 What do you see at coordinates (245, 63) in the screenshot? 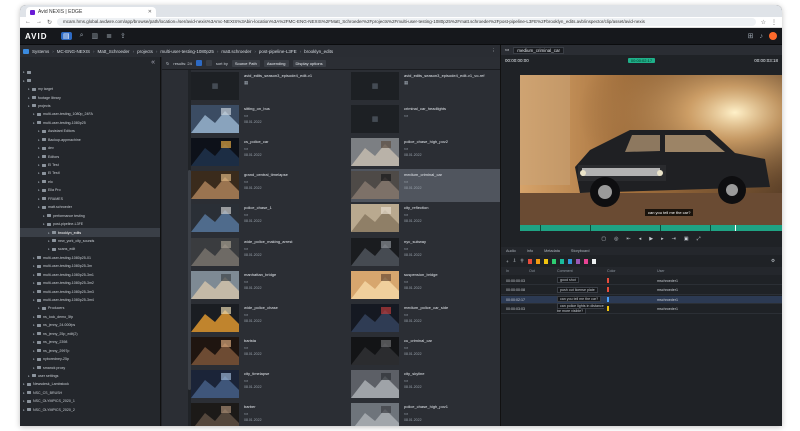
I see `sort-select: Source Path` at bounding box center [245, 63].